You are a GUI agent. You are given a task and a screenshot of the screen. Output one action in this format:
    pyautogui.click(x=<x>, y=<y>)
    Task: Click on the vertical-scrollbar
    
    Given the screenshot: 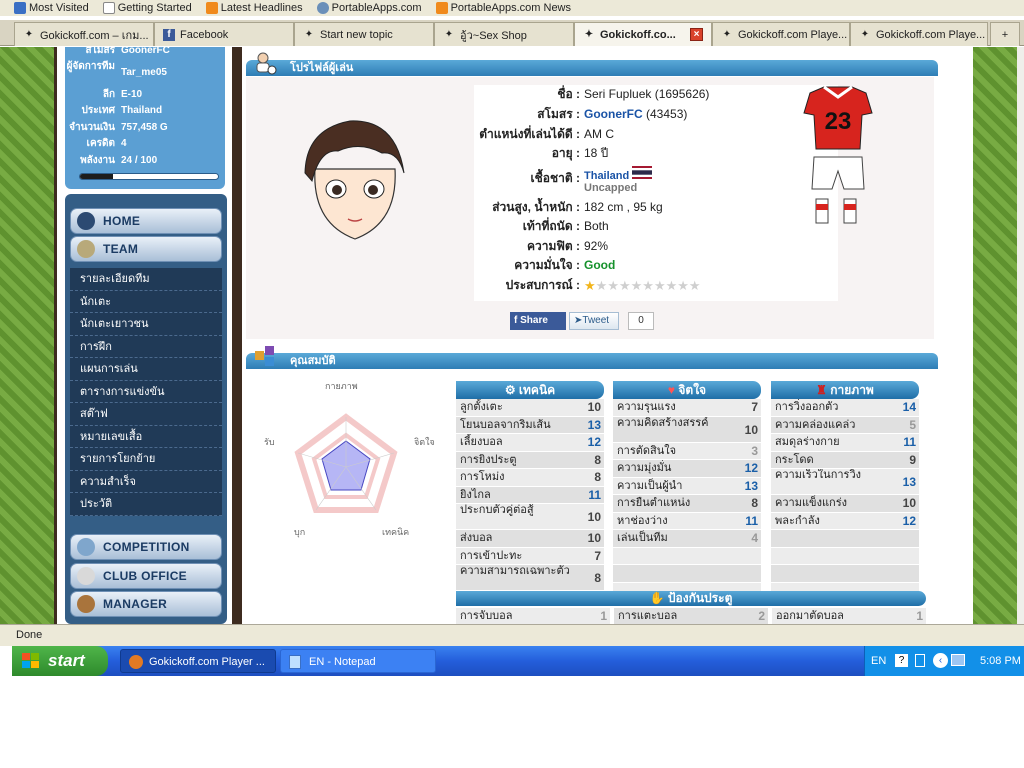 What is the action you would take?
    pyautogui.click(x=1020, y=335)
    